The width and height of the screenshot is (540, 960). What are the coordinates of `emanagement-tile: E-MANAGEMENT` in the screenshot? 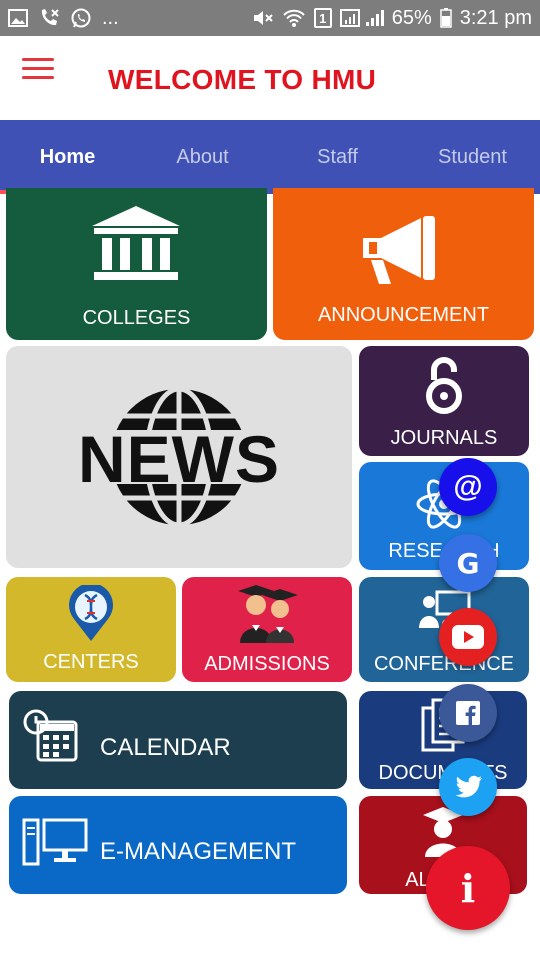 It's located at (178, 845).